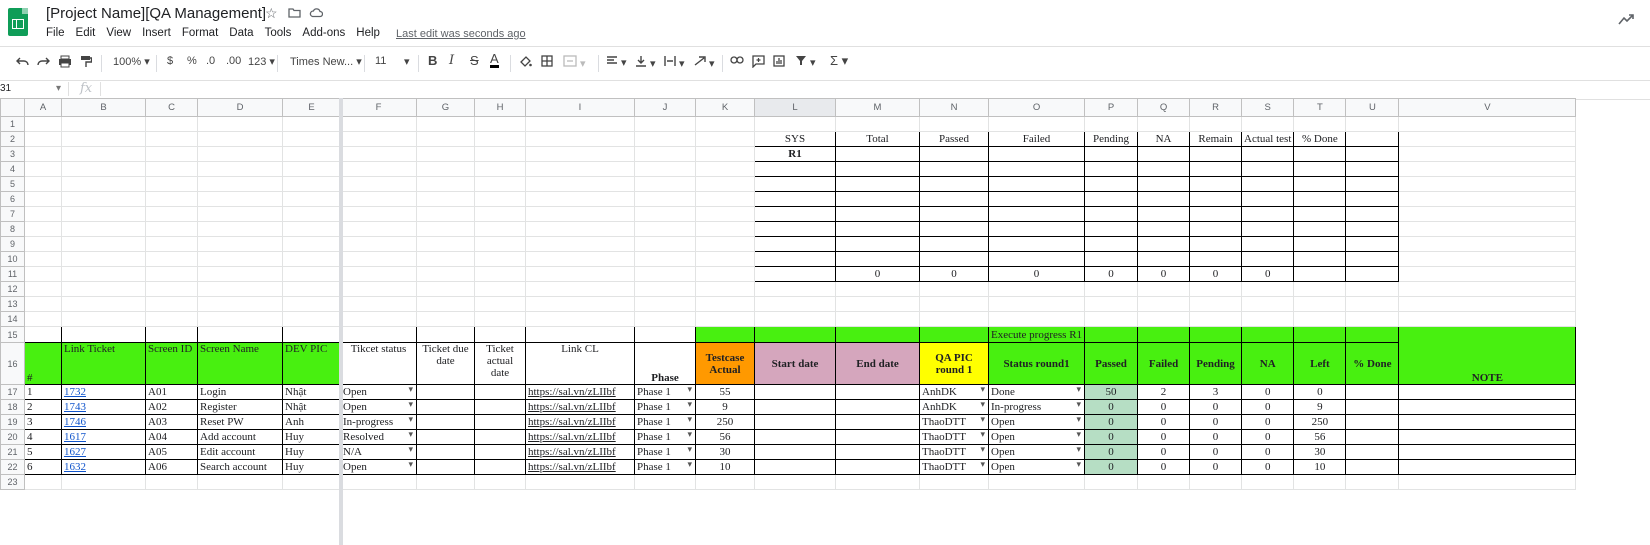 This screenshot has width=1650, height=545. What do you see at coordinates (445, 452) in the screenshot?
I see `cell-g21` at bounding box center [445, 452].